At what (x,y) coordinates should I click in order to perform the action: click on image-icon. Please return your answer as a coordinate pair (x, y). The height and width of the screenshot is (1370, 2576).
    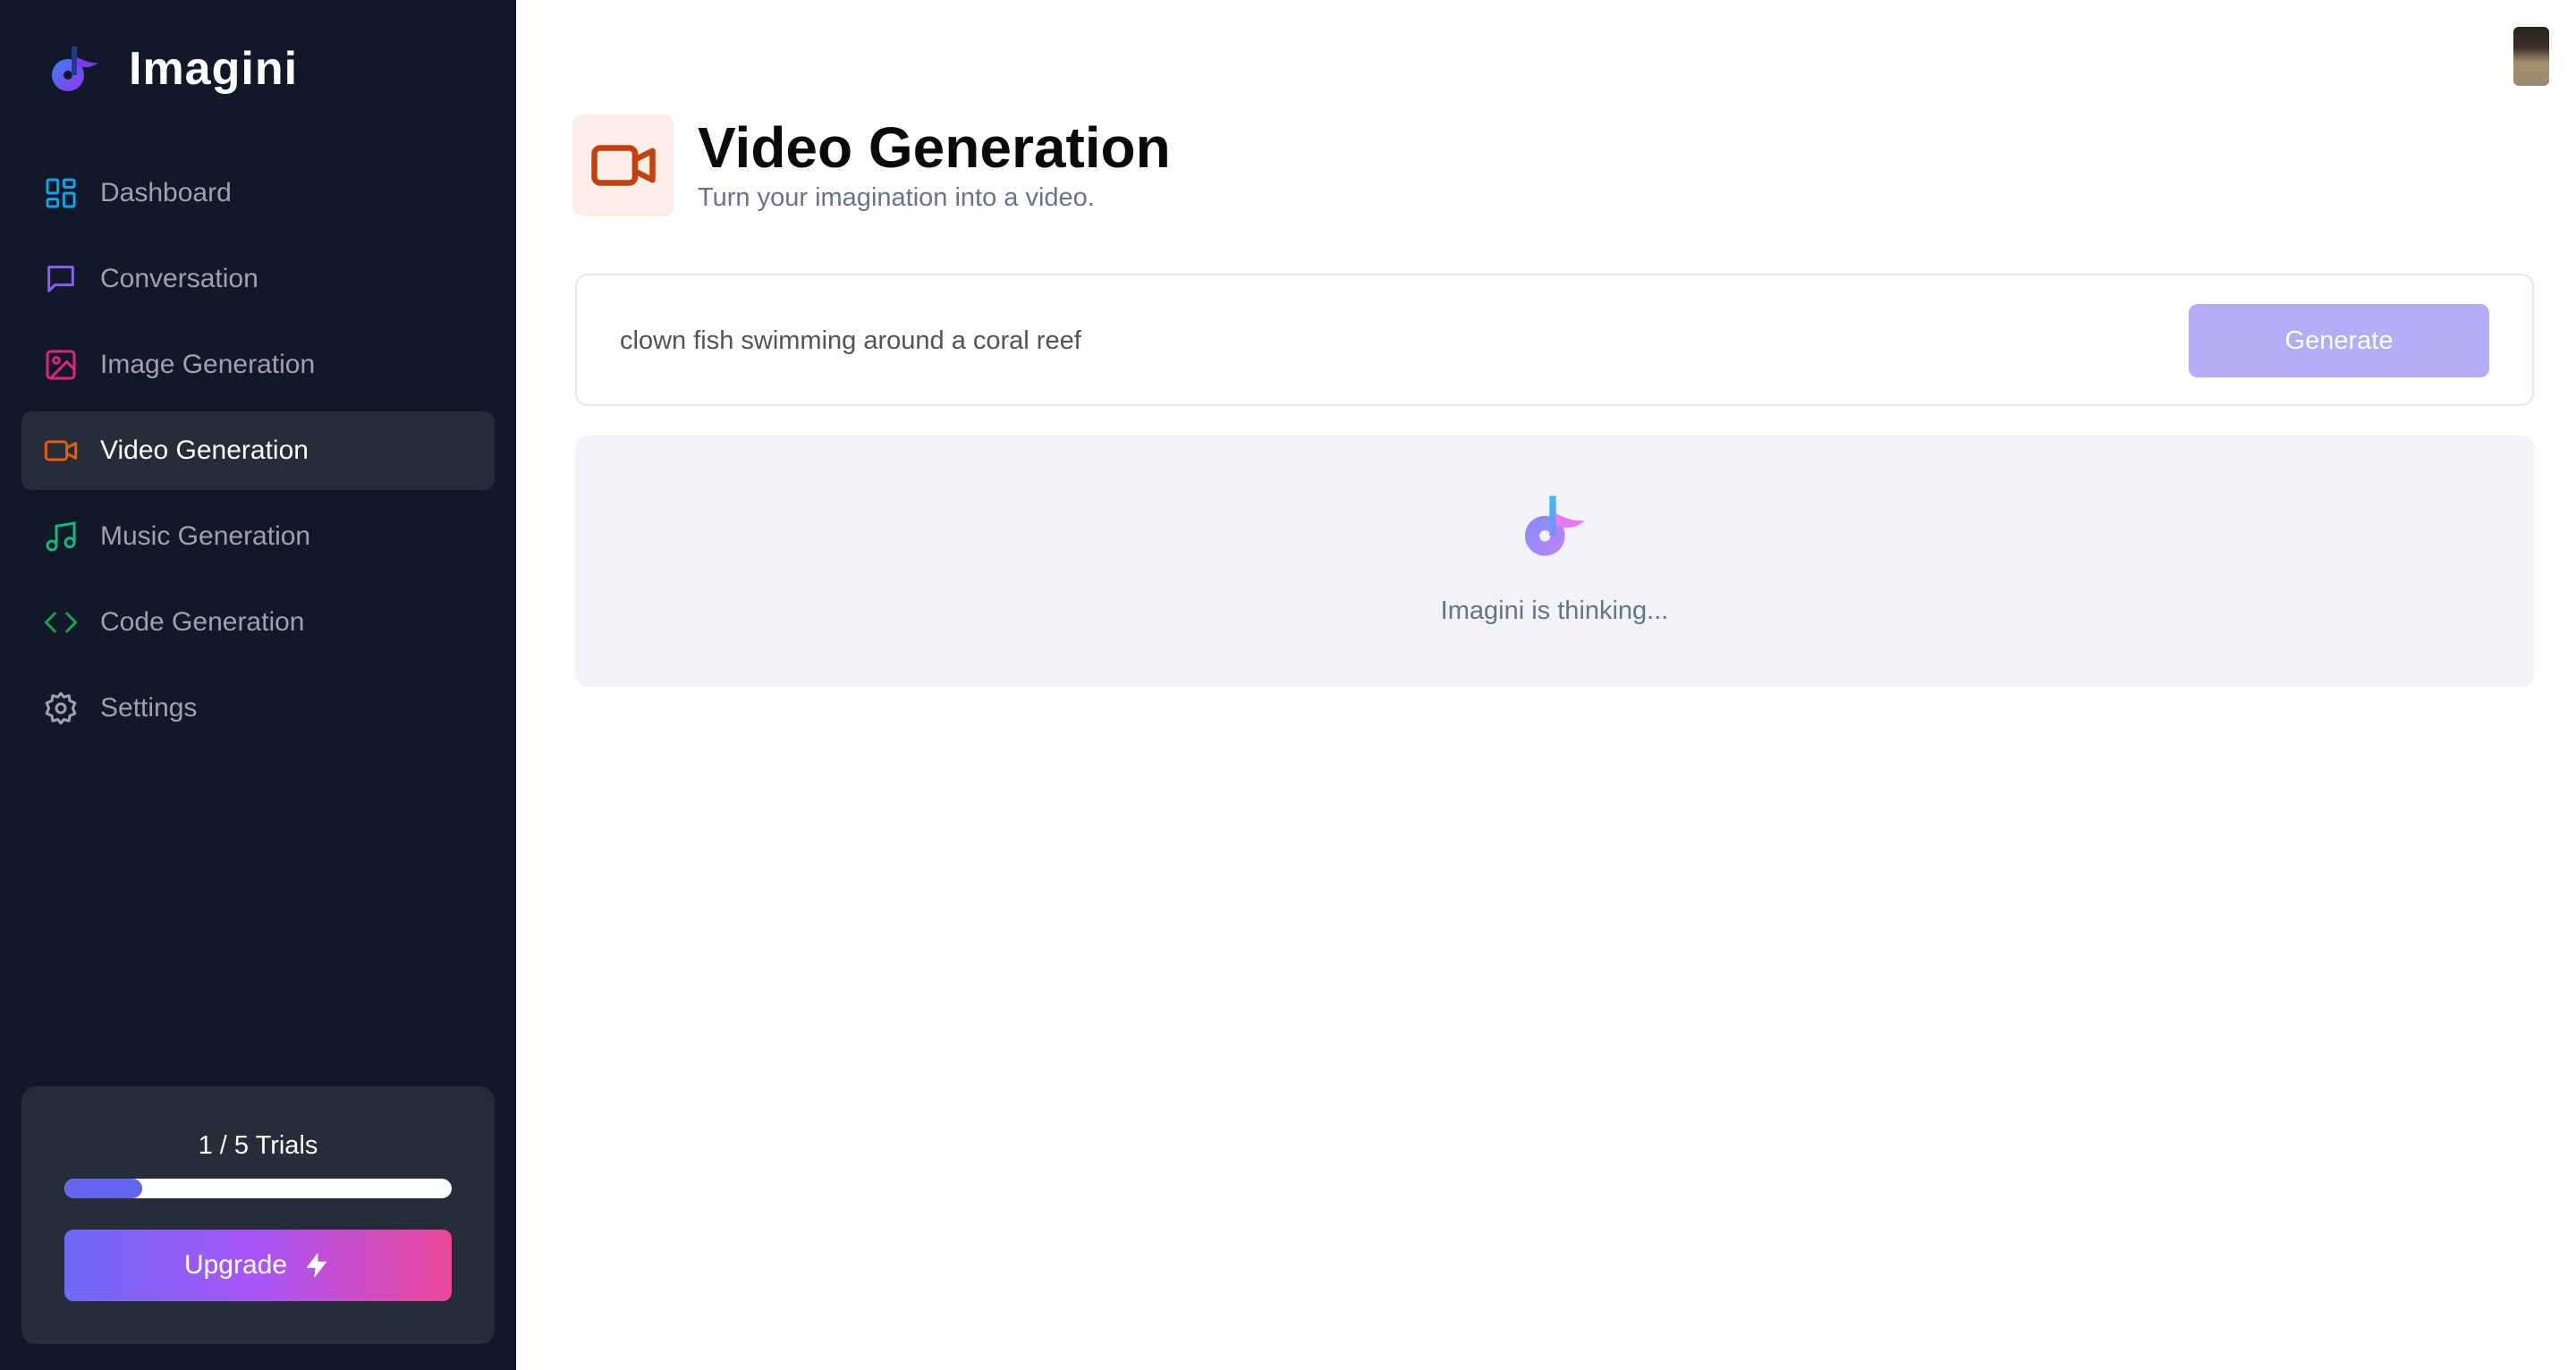
    Looking at the image, I should click on (61, 365).